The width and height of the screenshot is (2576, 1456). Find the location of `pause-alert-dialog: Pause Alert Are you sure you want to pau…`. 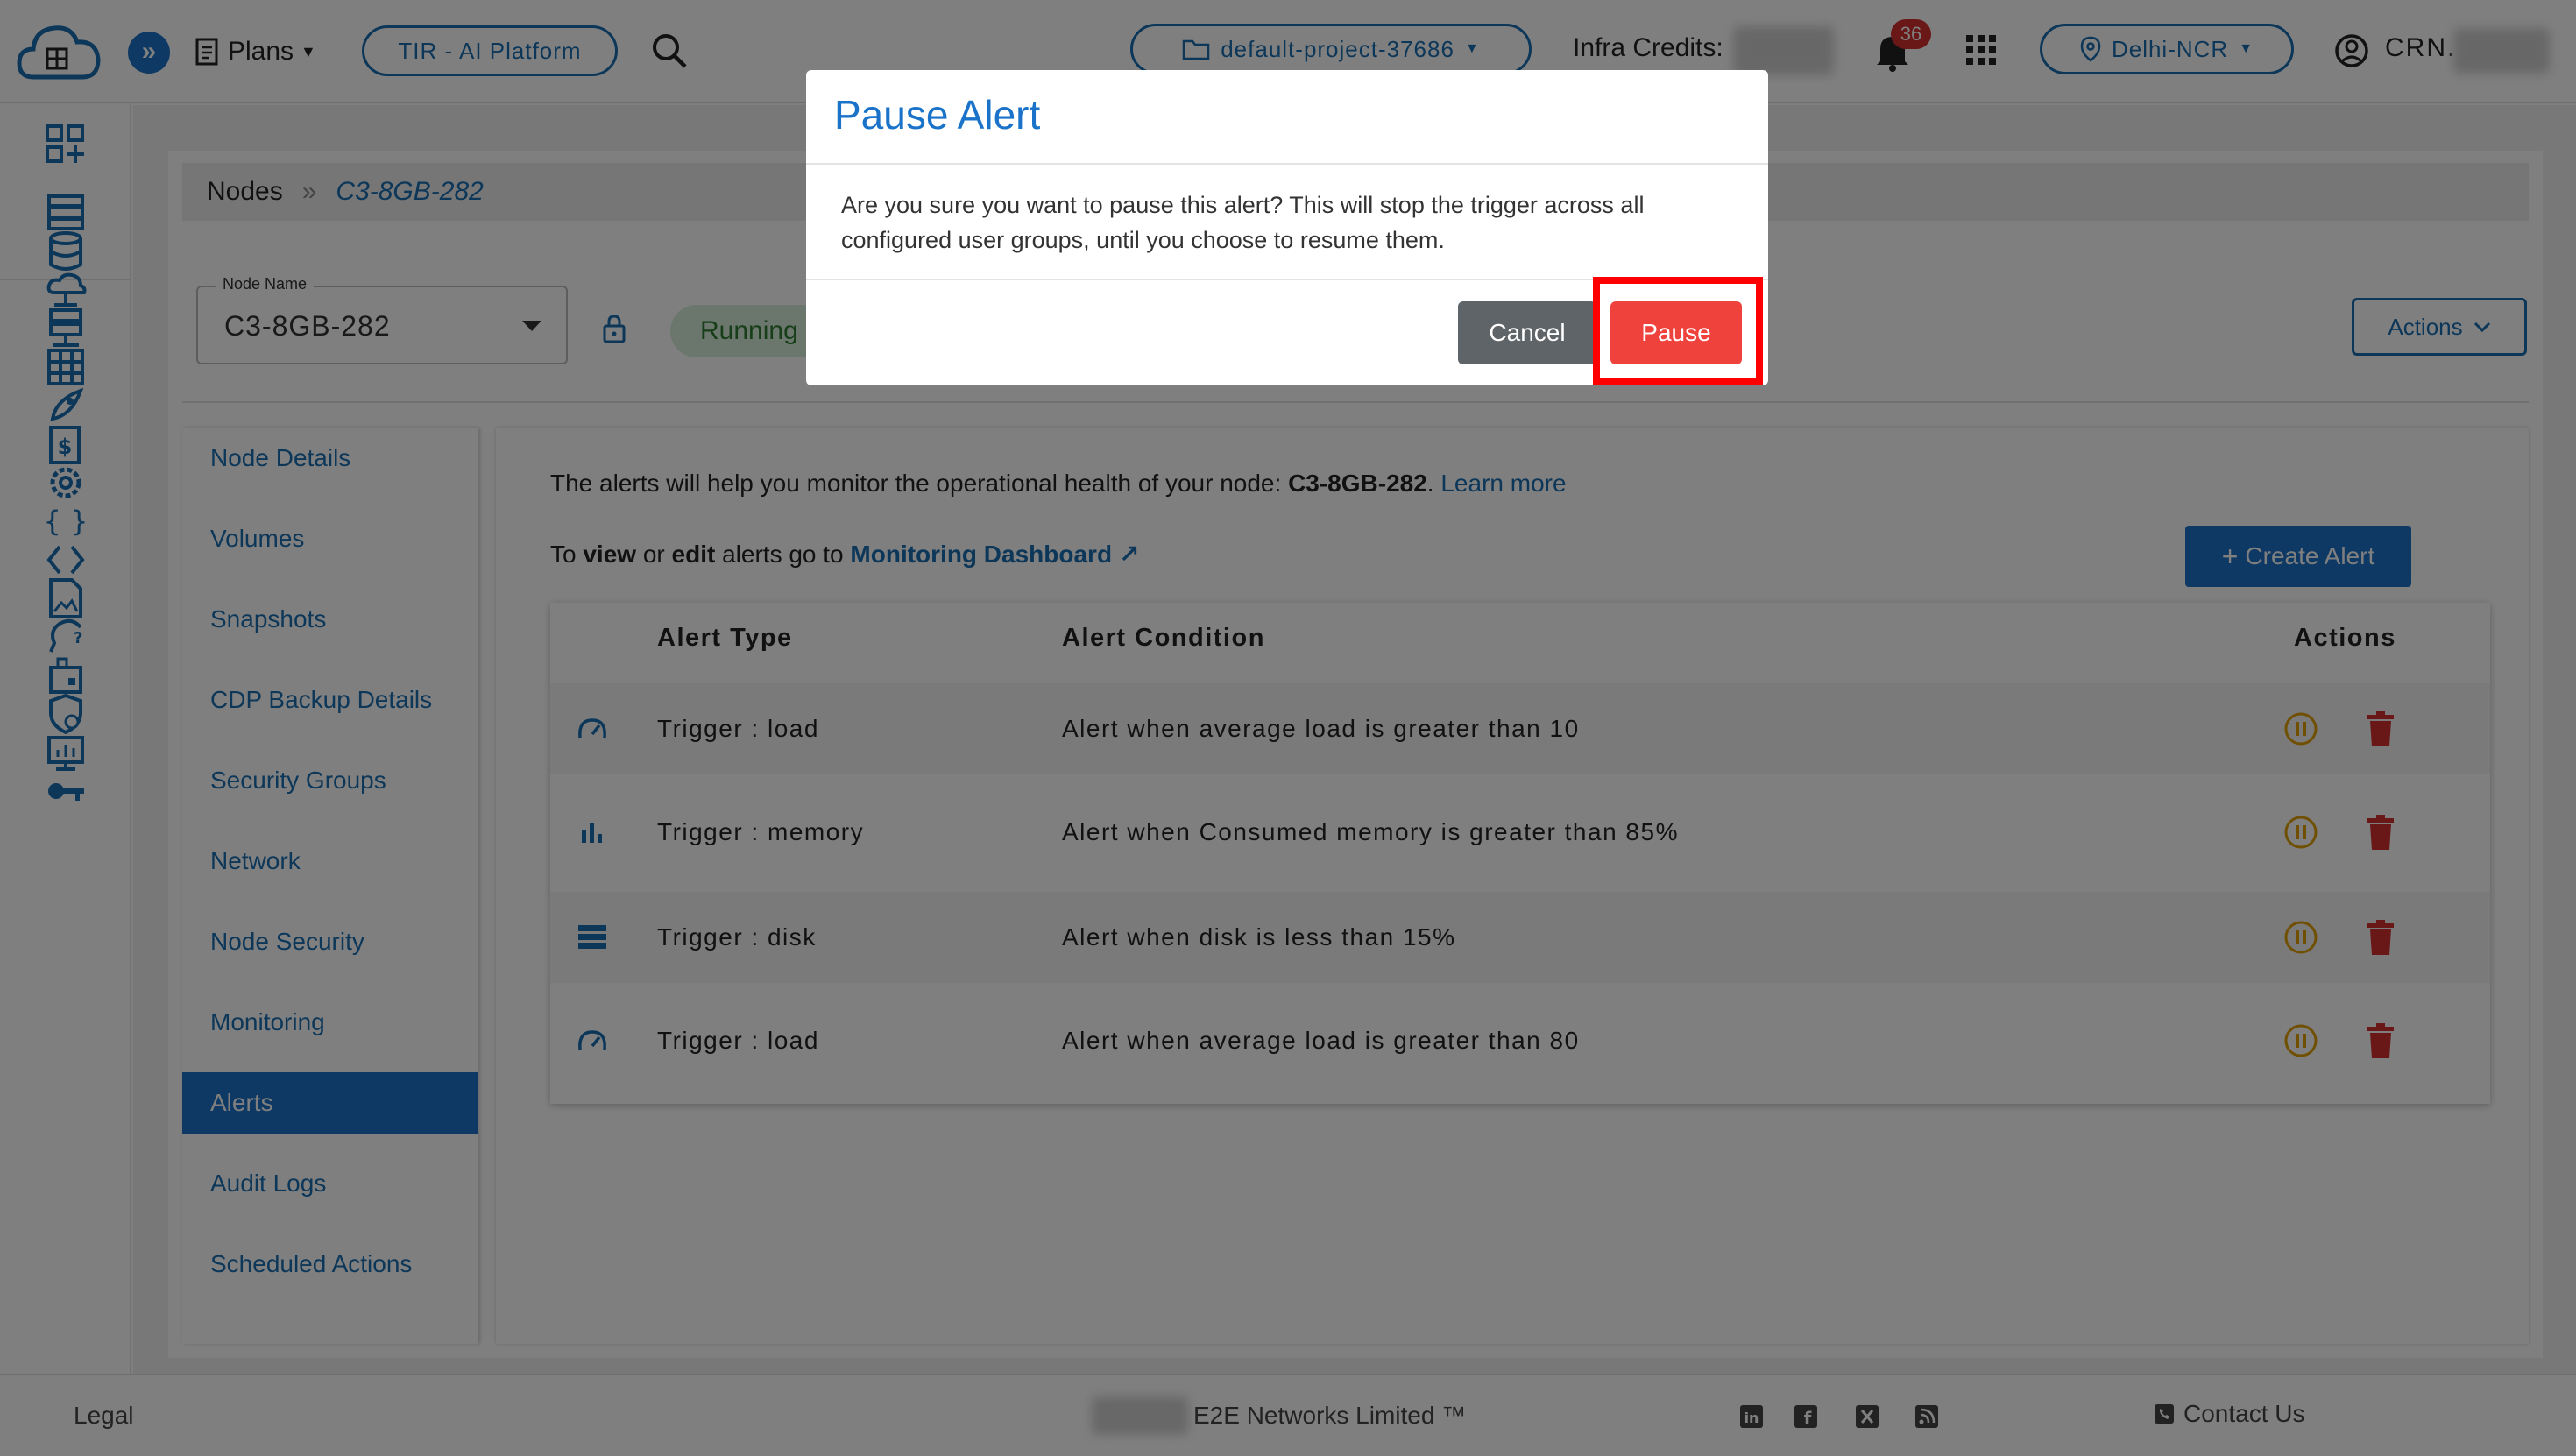

pause-alert-dialog: Pause Alert Are you sure you want to pau… is located at coordinates (1287, 227).